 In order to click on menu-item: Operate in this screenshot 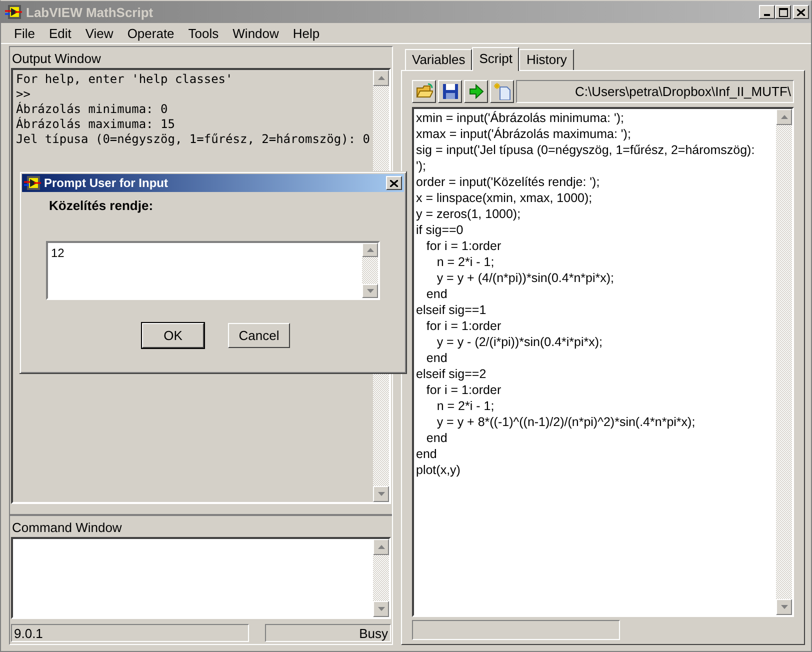, I will do `click(151, 33)`.